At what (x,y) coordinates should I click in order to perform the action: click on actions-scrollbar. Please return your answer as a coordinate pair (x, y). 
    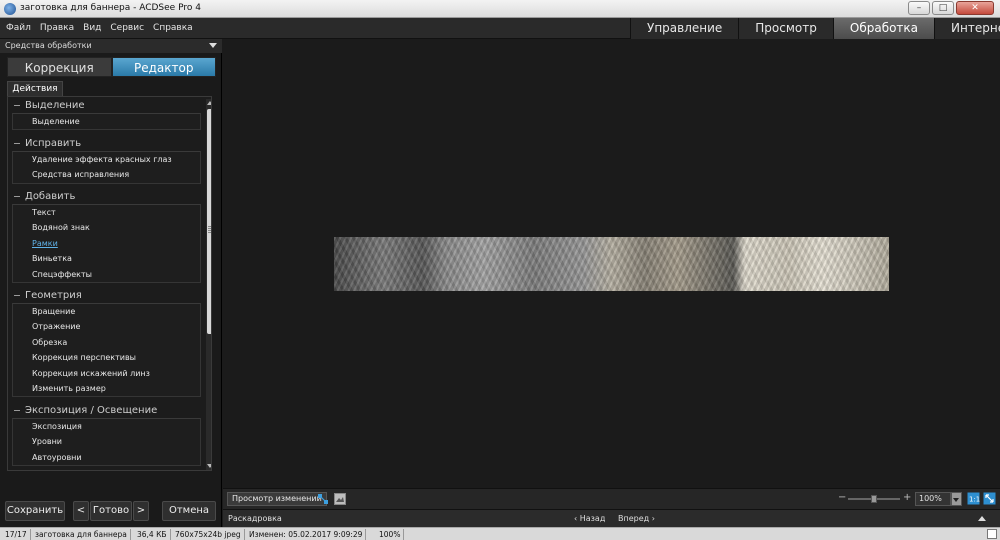
    Looking at the image, I should click on (208, 284).